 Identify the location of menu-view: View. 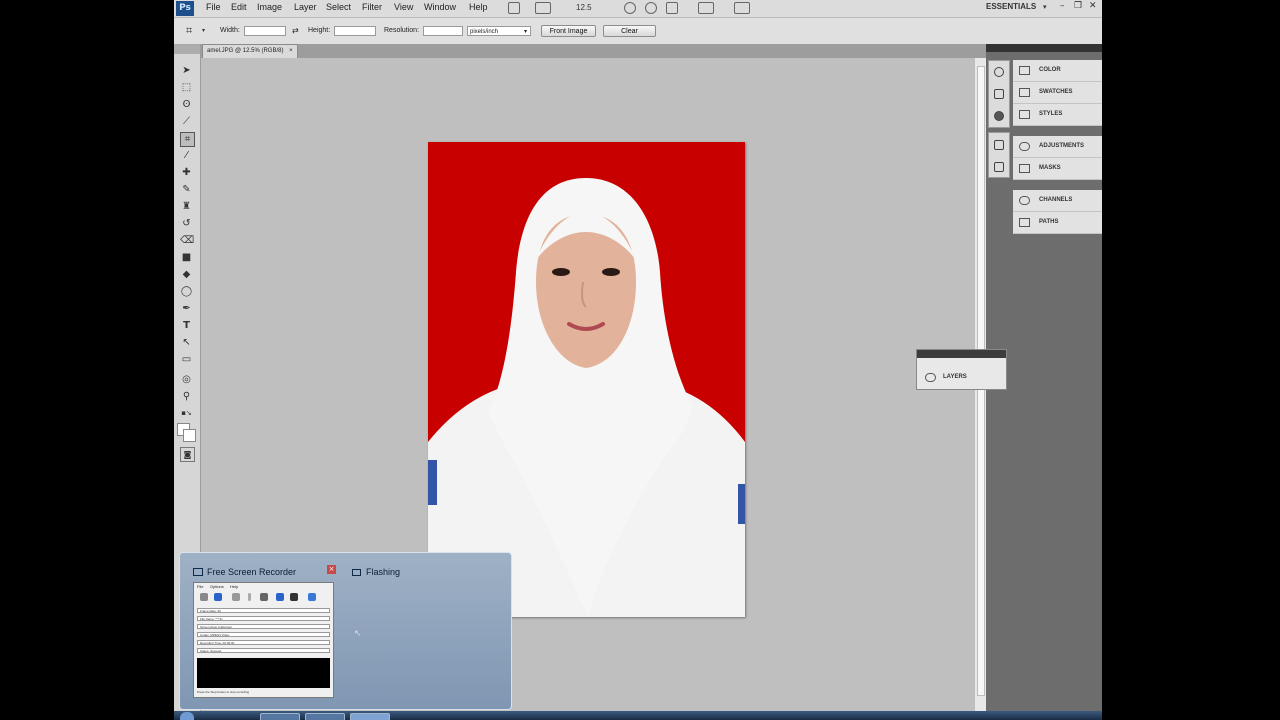
(403, 7).